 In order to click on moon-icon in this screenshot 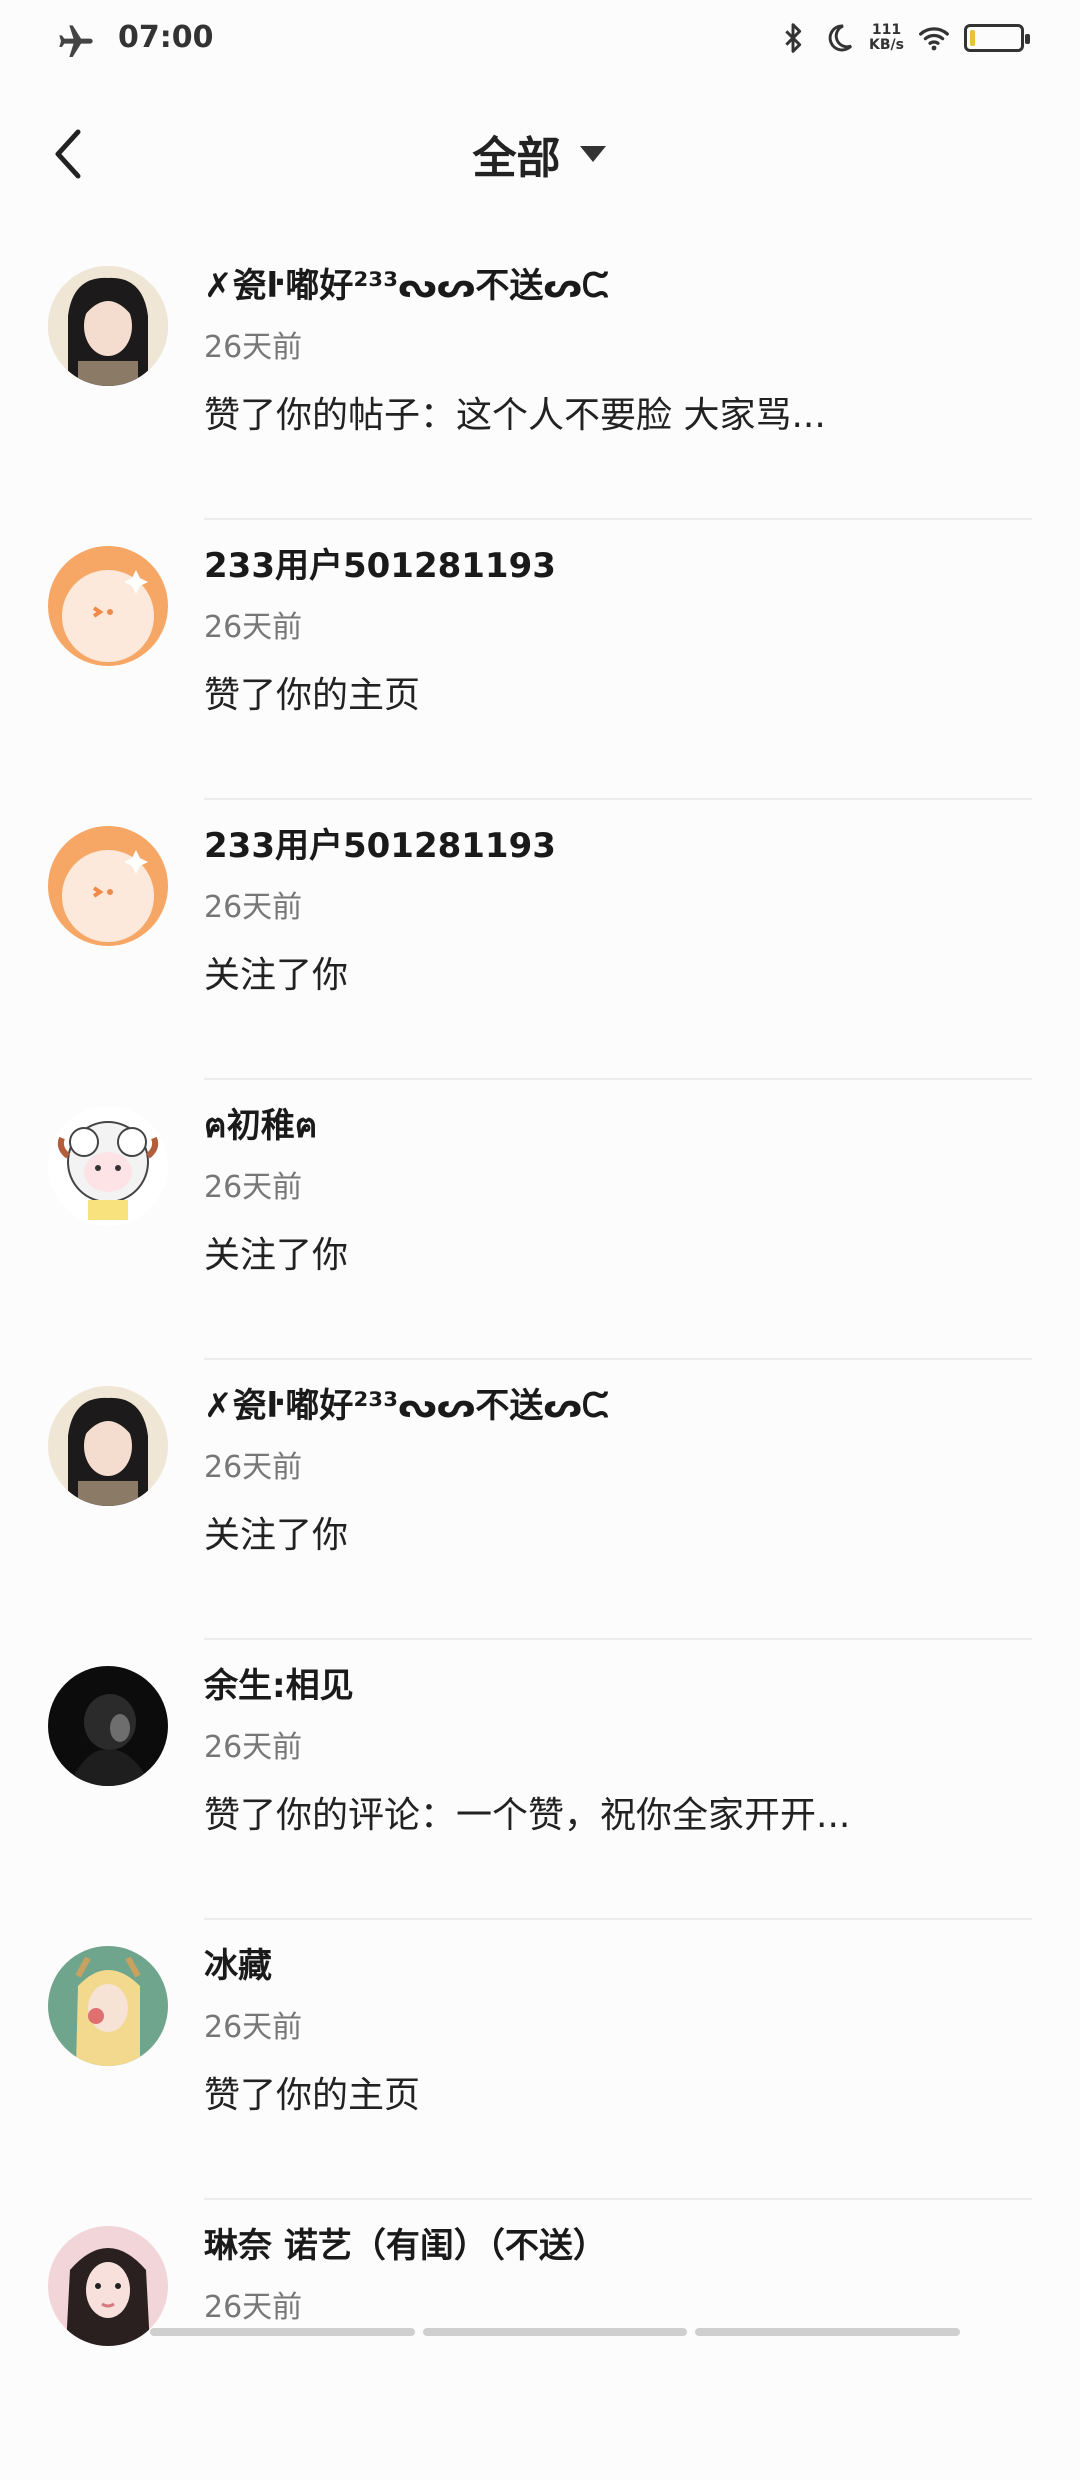, I will do `click(840, 38)`.